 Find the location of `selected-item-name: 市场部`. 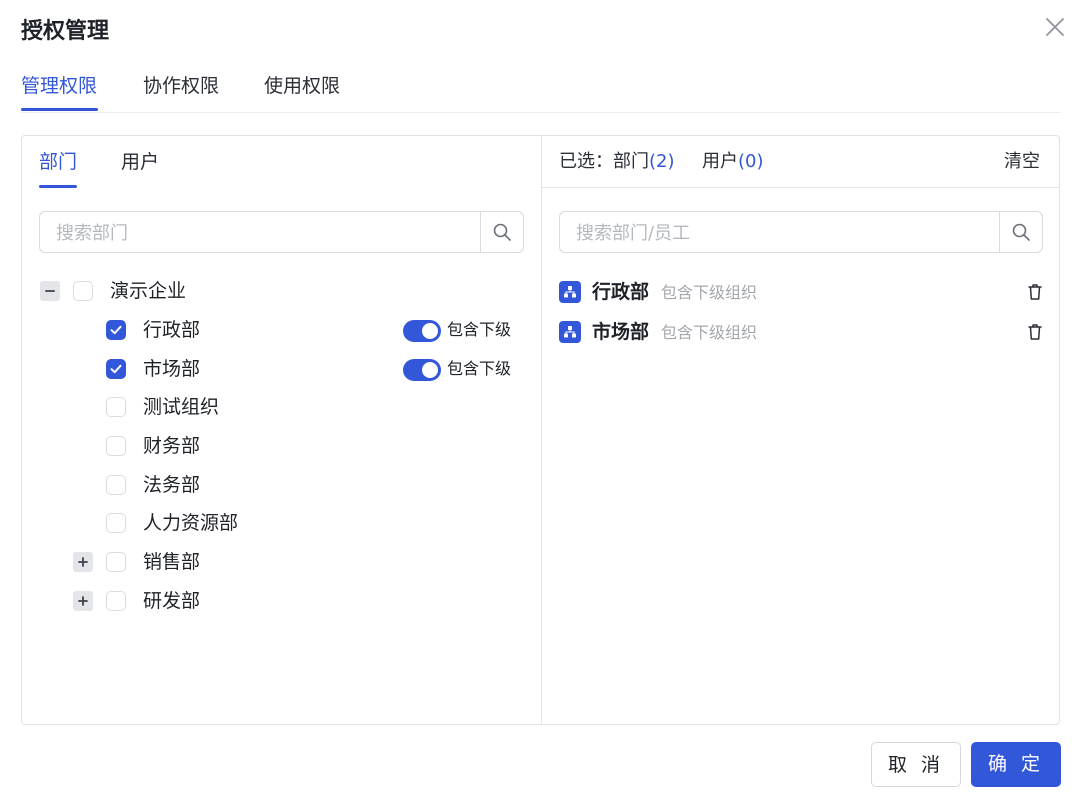

selected-item-name: 市场部 is located at coordinates (621, 332).